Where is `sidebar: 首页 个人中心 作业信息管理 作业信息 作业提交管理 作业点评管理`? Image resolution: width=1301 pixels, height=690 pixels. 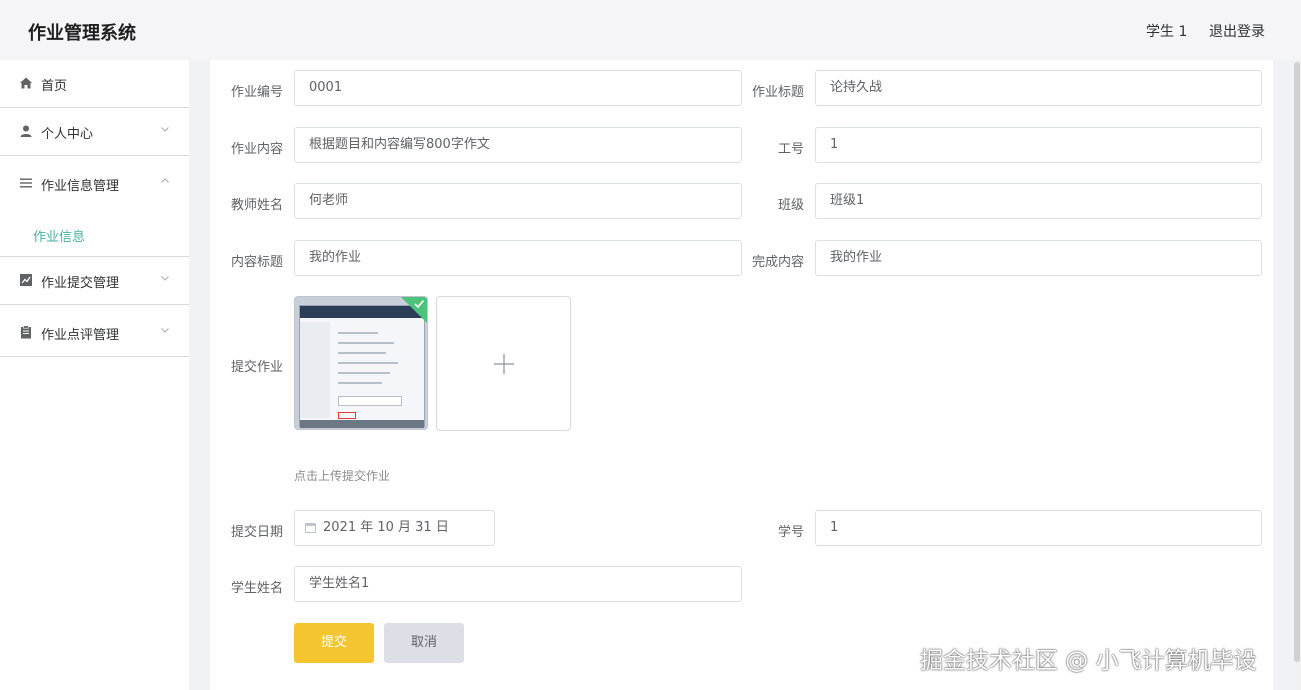
sidebar: 首页 个人中心 作业信息管理 作业信息 作业提交管理 作业点评管理 is located at coordinates (94, 375).